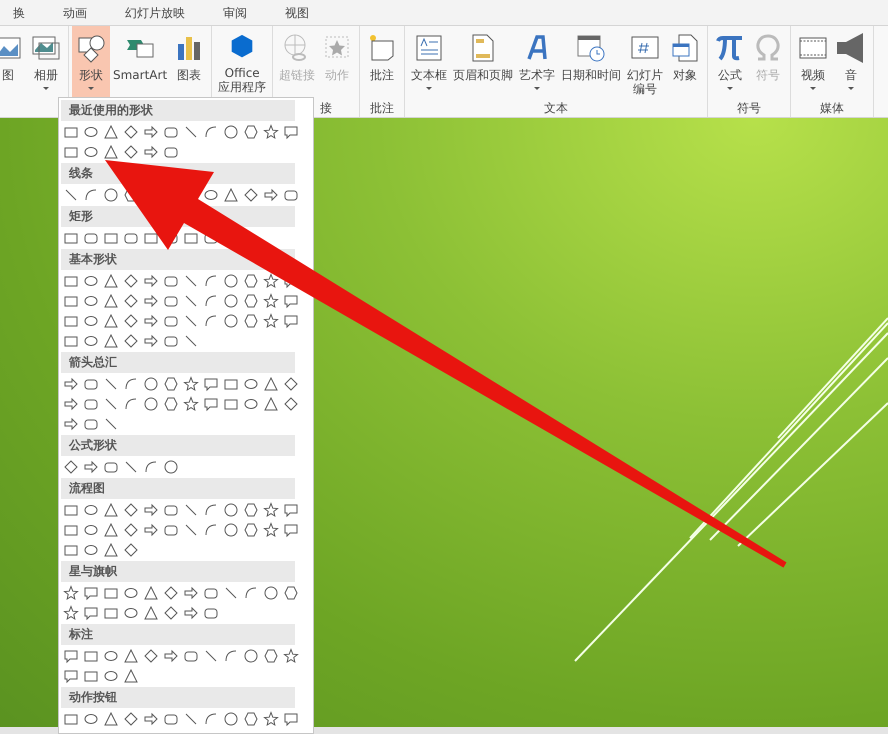 This screenshot has width=888, height=734. Describe the element at coordinates (13, 64) in the screenshot. I see `ribbon-button: 图` at that location.